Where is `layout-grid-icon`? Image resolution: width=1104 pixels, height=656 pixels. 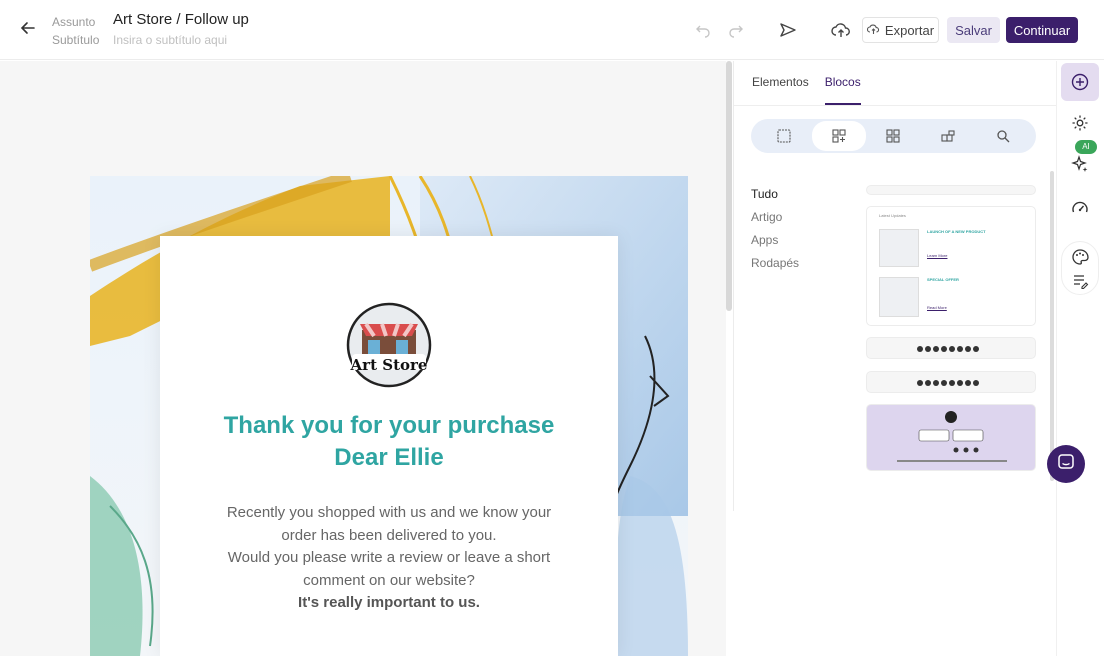 layout-grid-icon is located at coordinates (893, 136).